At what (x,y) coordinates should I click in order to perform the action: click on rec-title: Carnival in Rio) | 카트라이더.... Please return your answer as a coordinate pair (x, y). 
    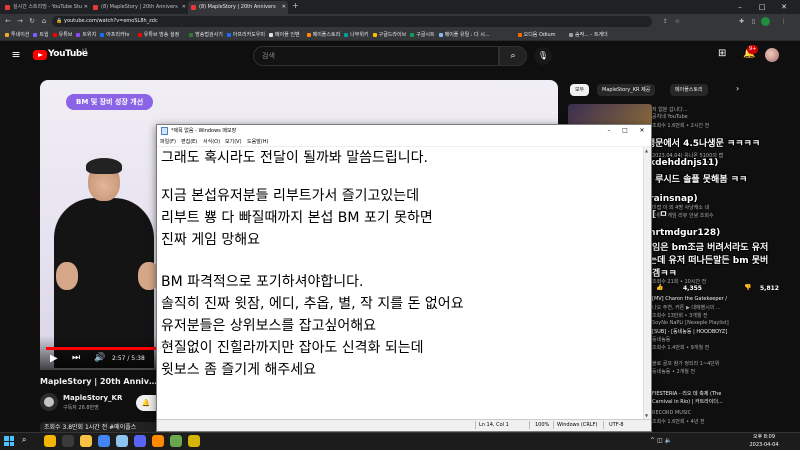
    Looking at the image, I should click on (726, 401).